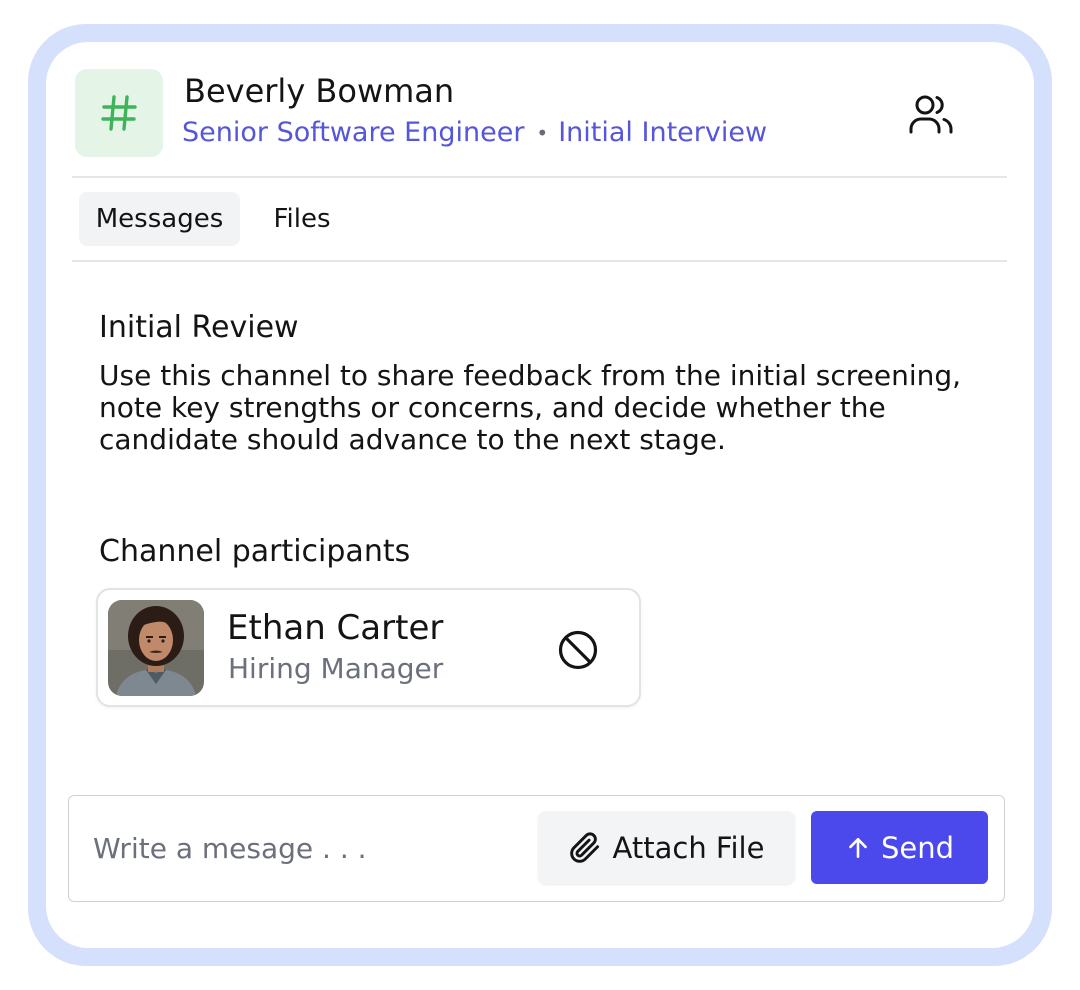  What do you see at coordinates (255, 551) in the screenshot?
I see `participants-heading: Channel participants` at bounding box center [255, 551].